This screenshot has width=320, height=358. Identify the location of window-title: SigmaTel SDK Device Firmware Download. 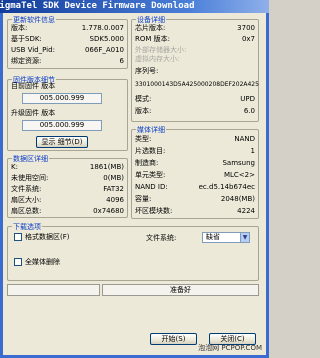
(97, 6).